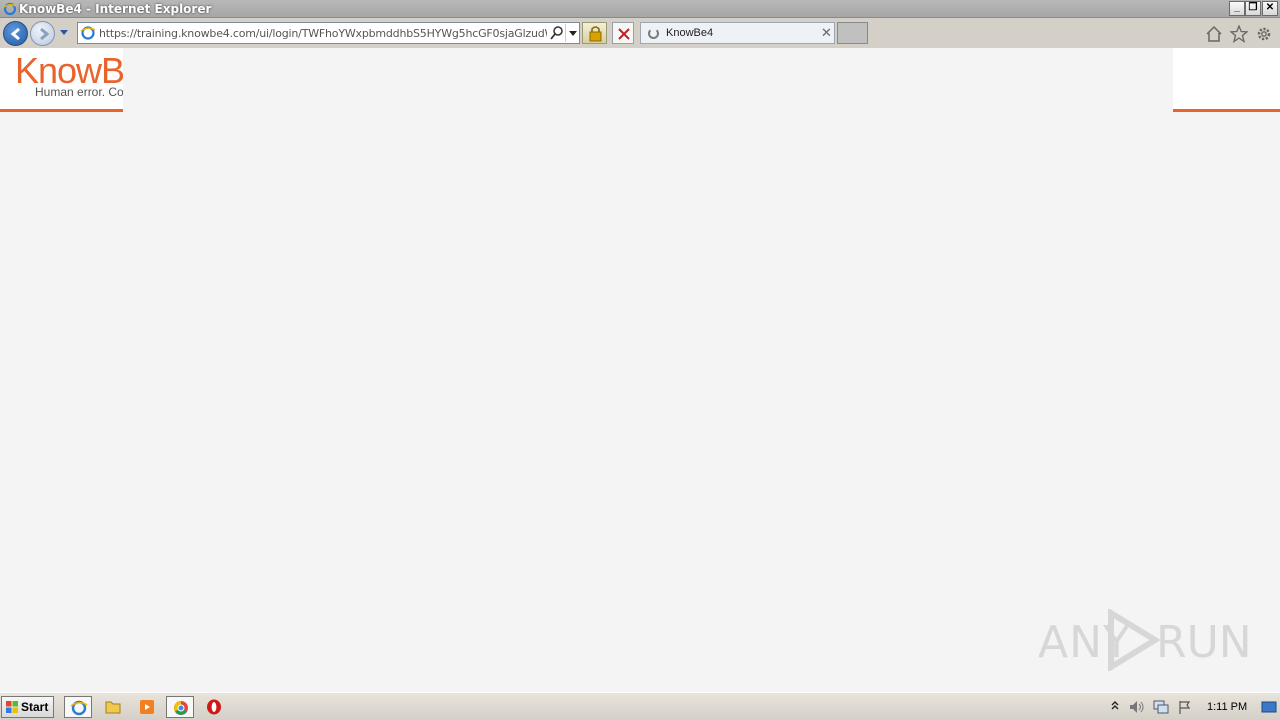  I want to click on system-tray, so click(1192, 707).